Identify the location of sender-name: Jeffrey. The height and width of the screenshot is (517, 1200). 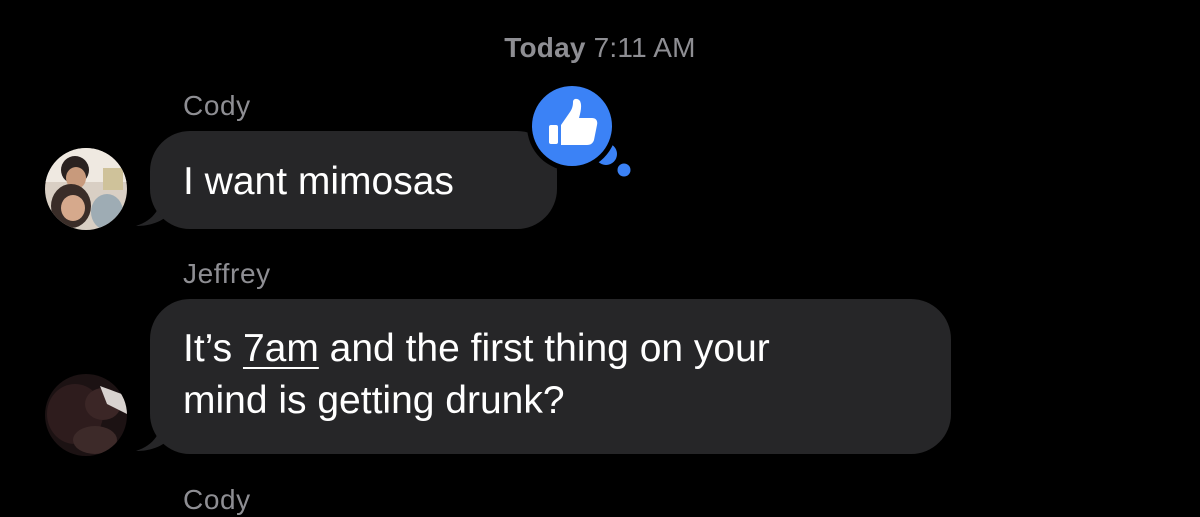
(227, 273).